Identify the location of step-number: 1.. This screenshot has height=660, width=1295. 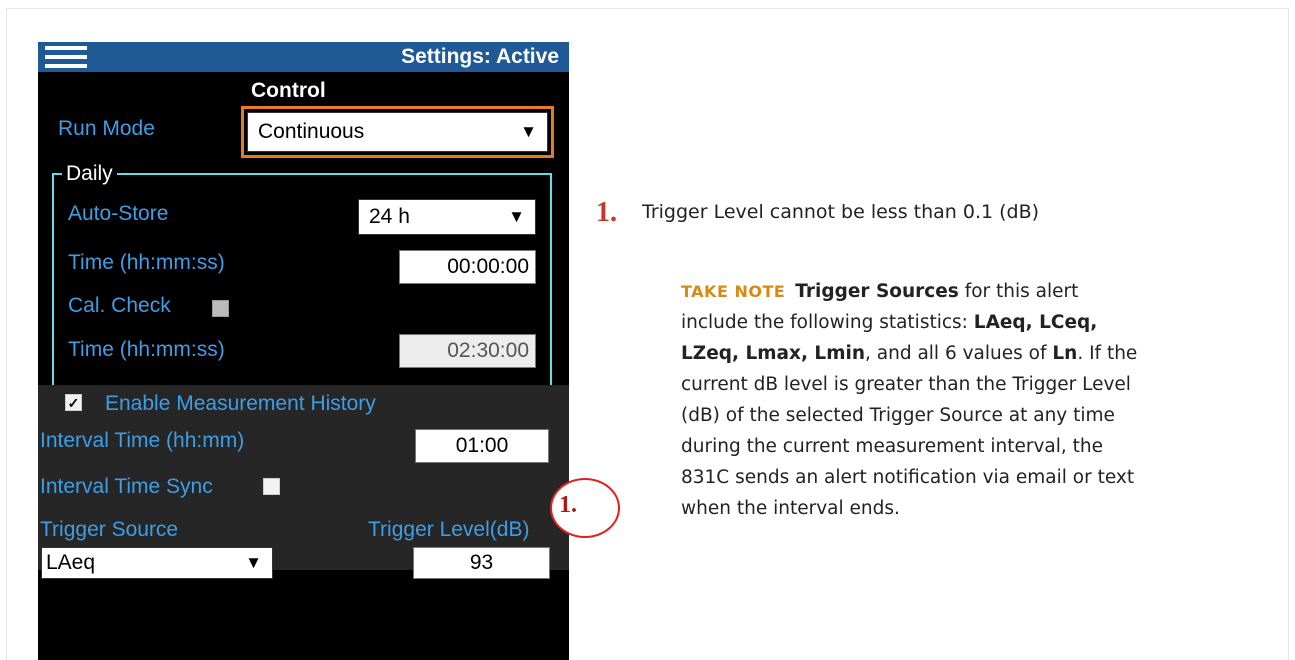
(606, 212).